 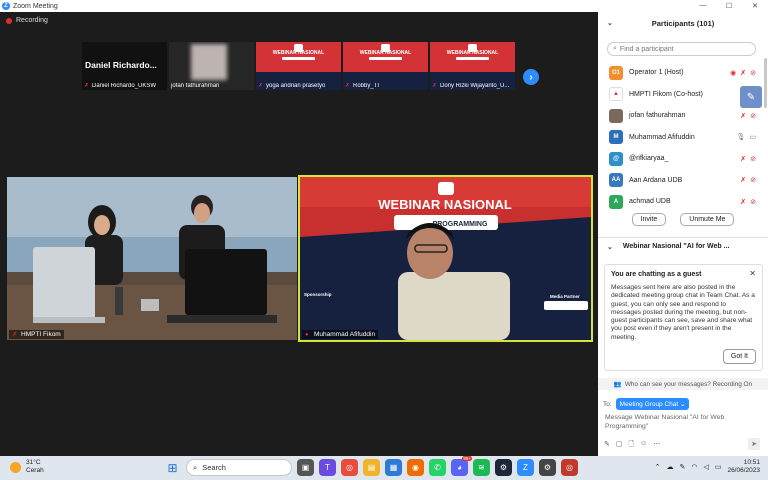 I want to click on invite-button: Invite, so click(x=649, y=219).